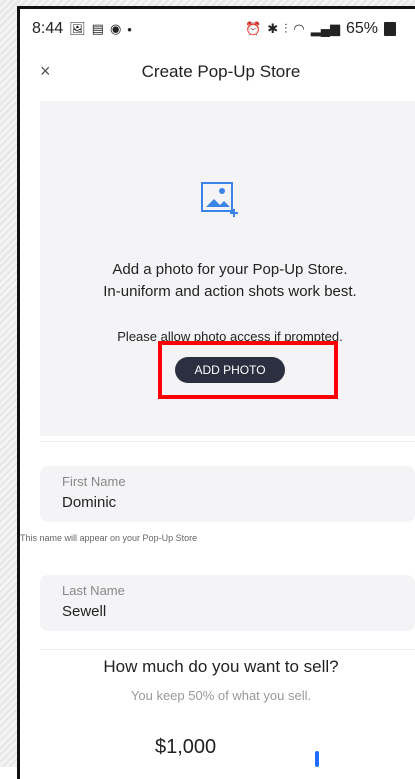  I want to click on status-right: ⏰ ✱ ⫶ ◠ ▂▄▆ 65%, so click(327, 29).